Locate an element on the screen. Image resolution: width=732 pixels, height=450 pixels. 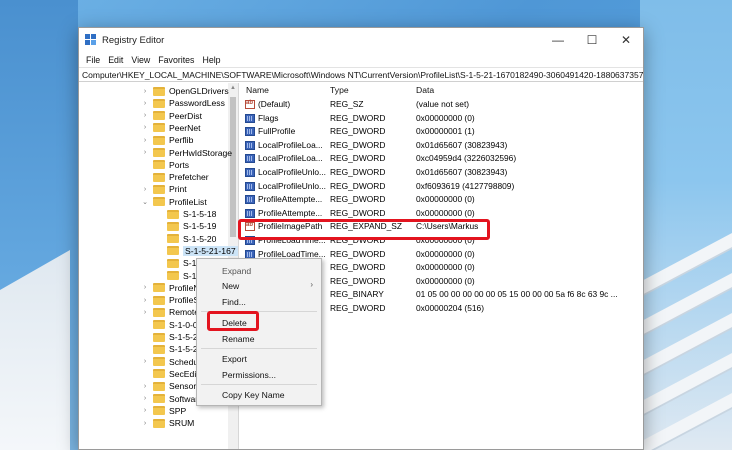
tree-item: S-1-5-18 is located at coordinates (185, 214).